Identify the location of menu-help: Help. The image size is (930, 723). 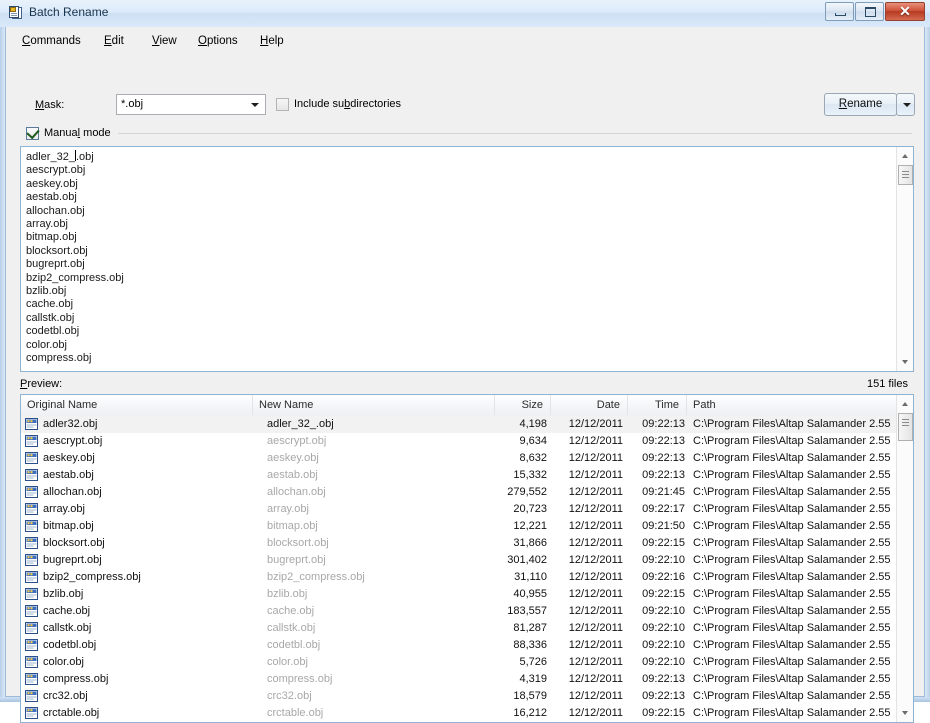
(272, 41).